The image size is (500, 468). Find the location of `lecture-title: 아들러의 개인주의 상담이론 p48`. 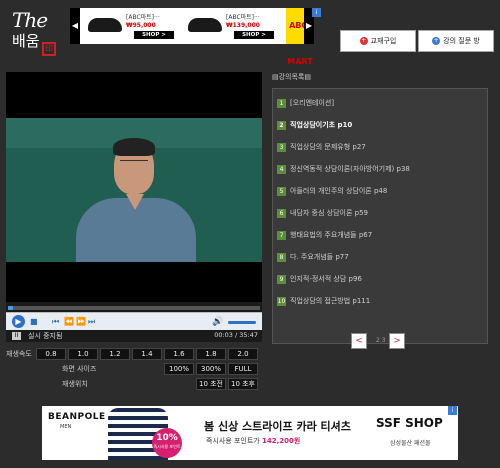

lecture-title: 아들러의 개인주의 상담이론 p48 is located at coordinates (339, 191).